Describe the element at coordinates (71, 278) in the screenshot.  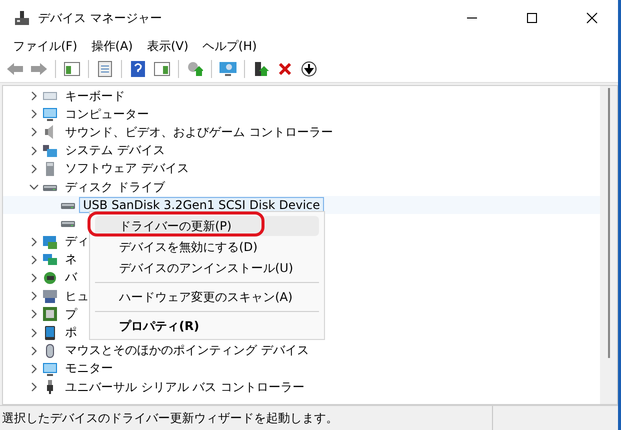
I see `tree-item: バ` at that location.